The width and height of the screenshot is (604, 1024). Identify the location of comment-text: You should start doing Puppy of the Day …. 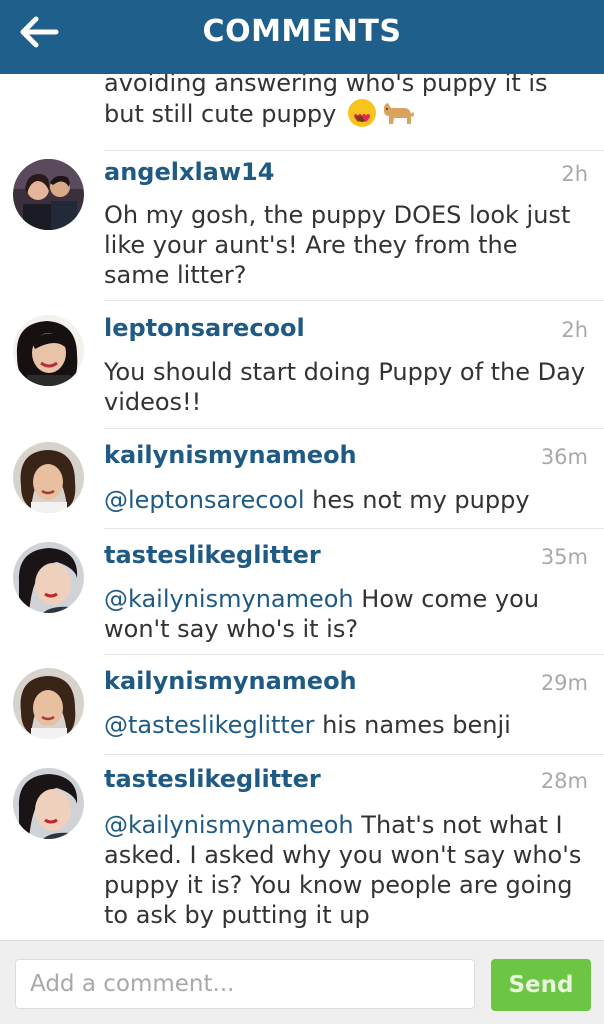
(347, 387).